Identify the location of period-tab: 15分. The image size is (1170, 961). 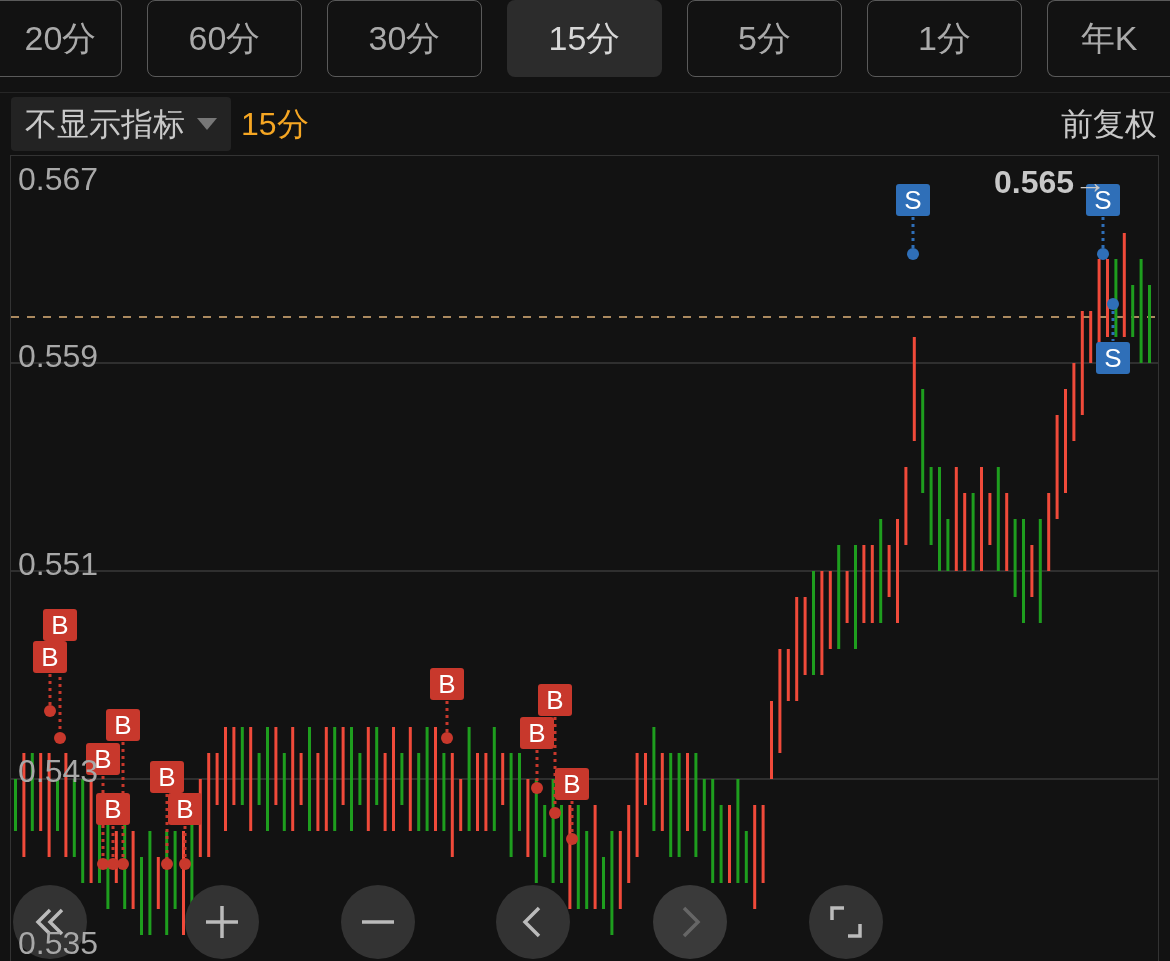
(584, 38).